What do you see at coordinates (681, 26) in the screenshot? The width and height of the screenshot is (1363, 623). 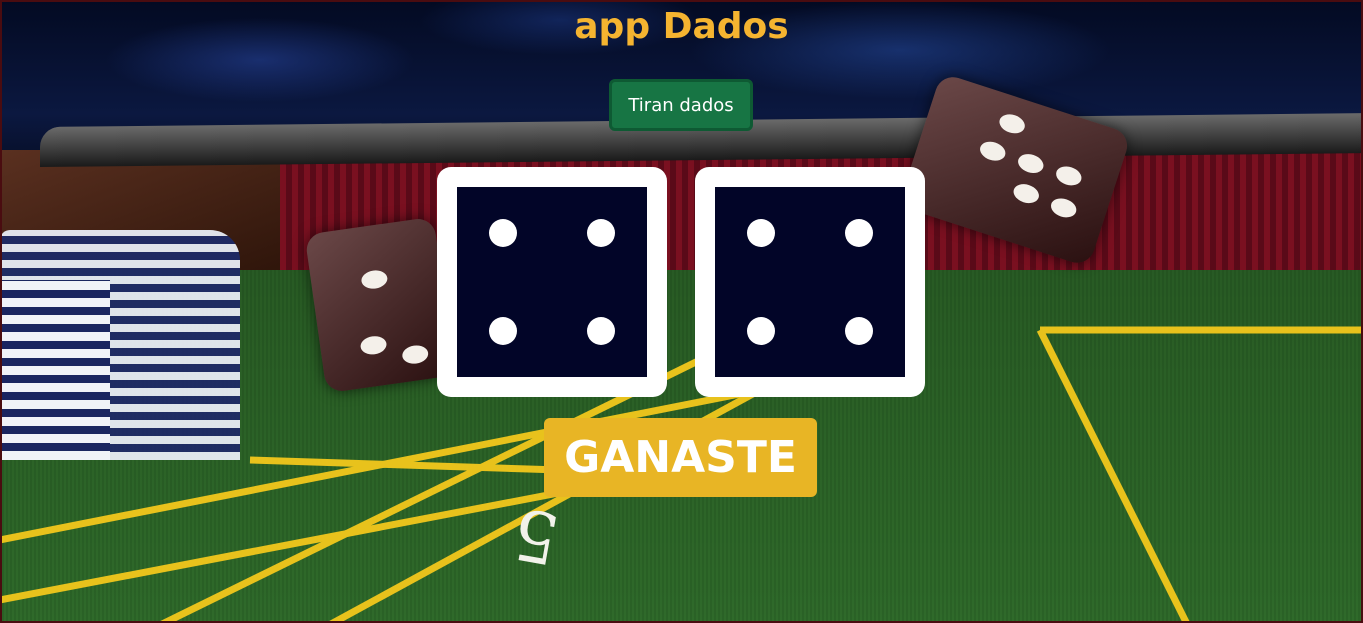 I see `app-title: app Dados` at bounding box center [681, 26].